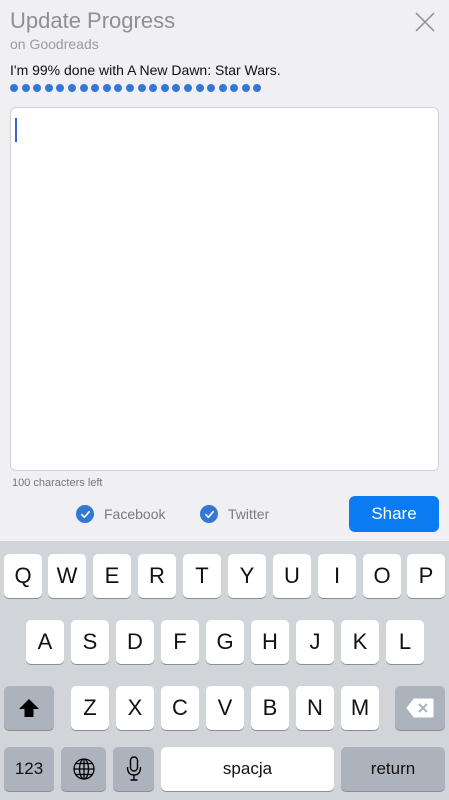 Image resolution: width=449 pixels, height=800 pixels. I want to click on key-g: G, so click(225, 642).